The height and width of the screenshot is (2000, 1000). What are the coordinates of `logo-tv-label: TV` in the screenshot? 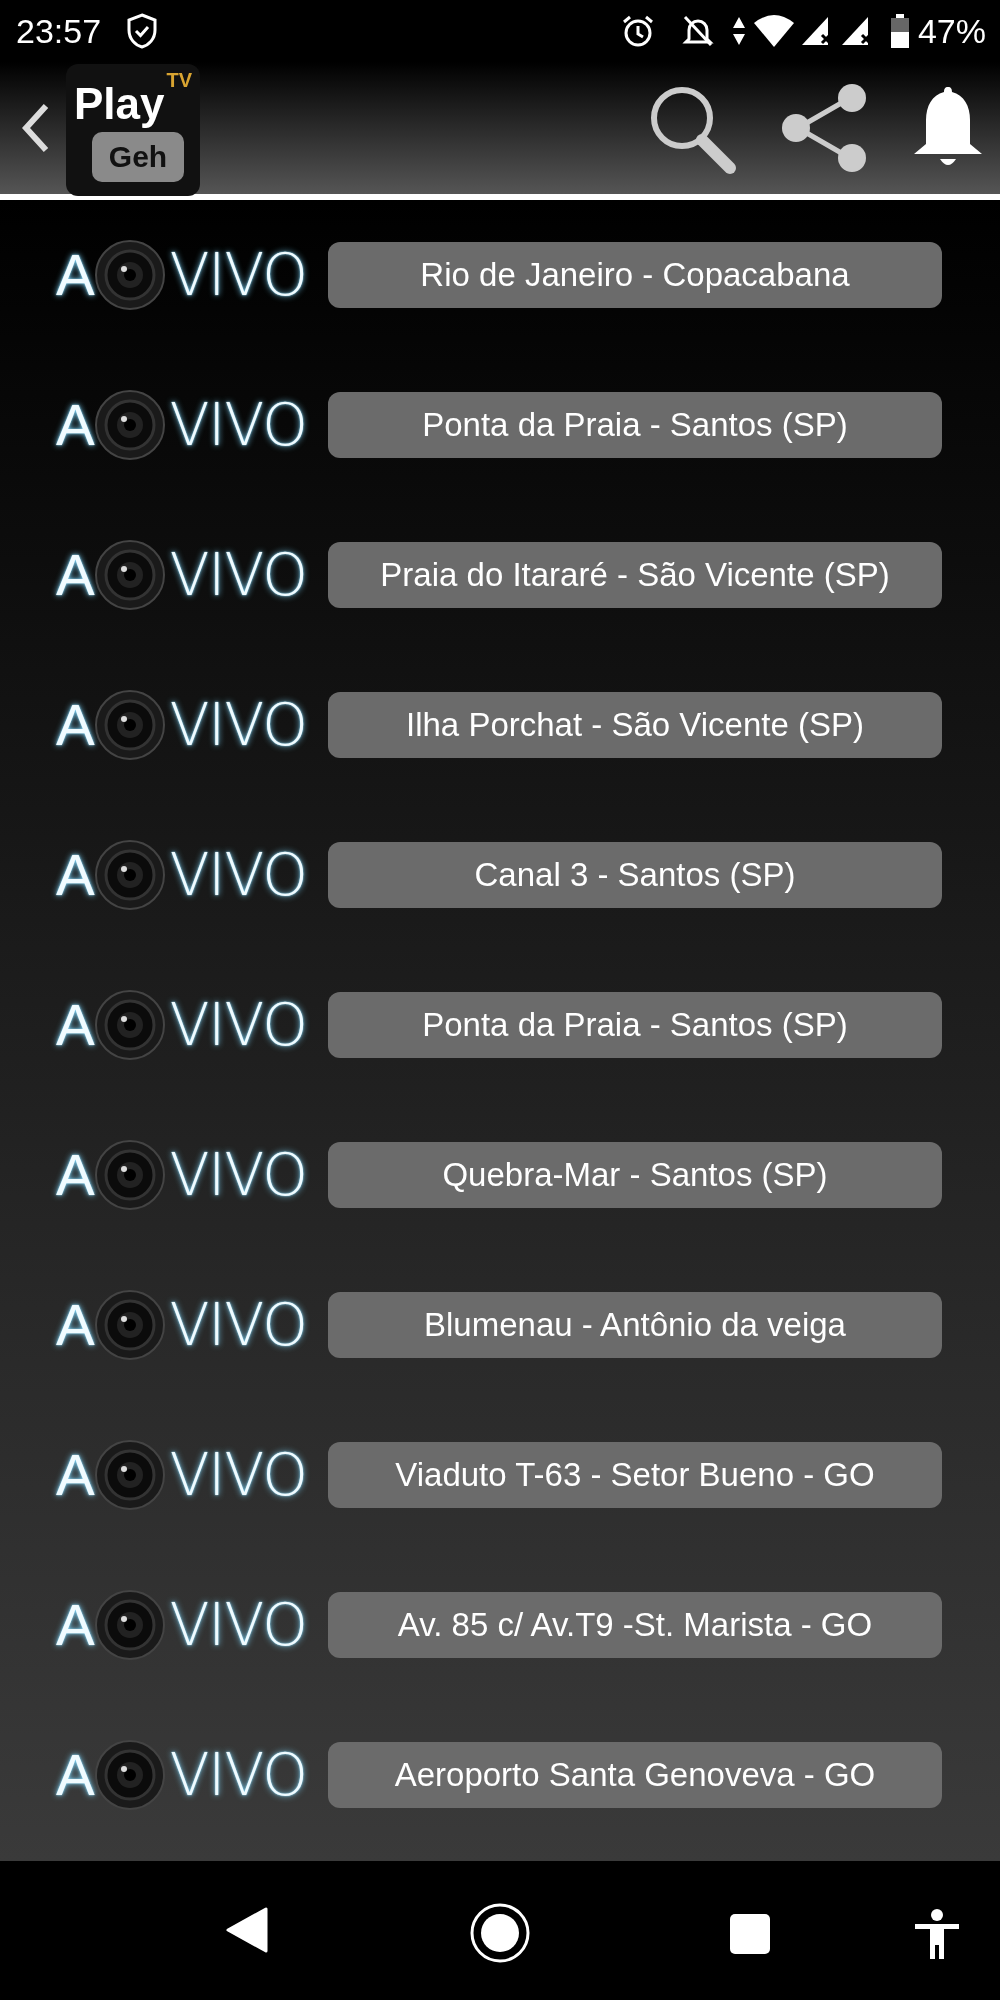 It's located at (179, 80).